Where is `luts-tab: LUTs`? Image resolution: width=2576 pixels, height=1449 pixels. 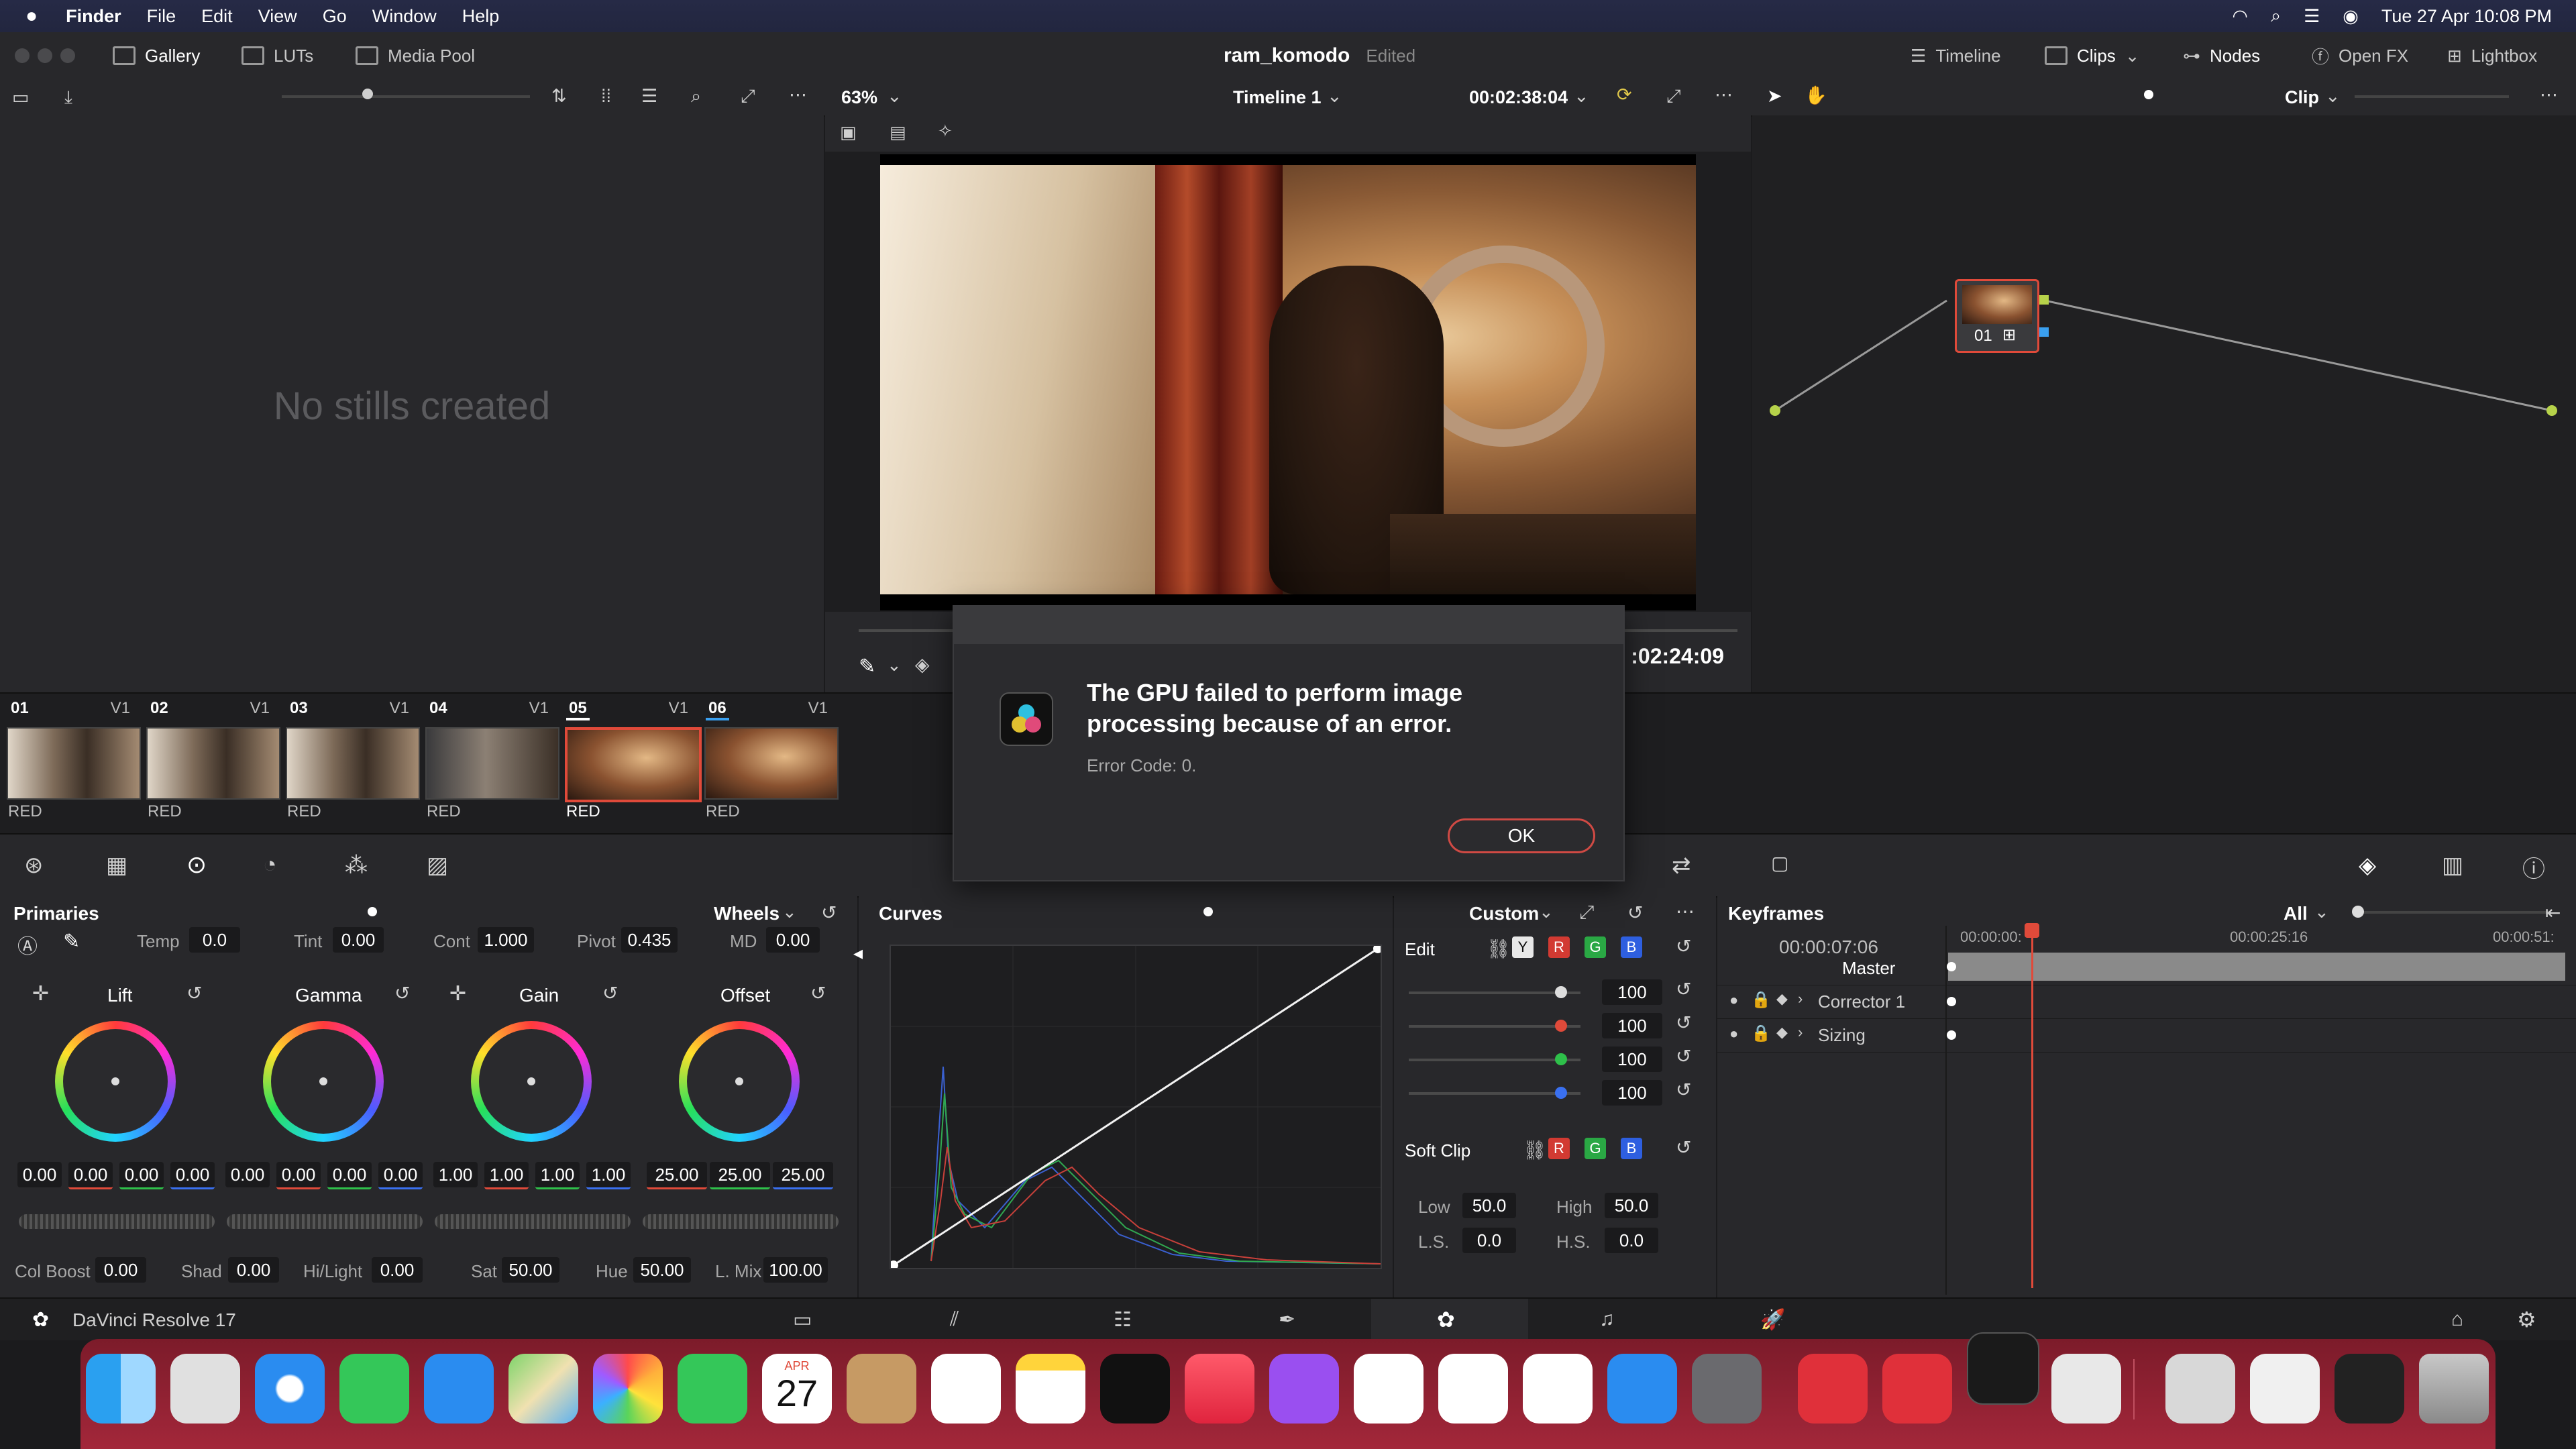 luts-tab: LUTs is located at coordinates (277, 55).